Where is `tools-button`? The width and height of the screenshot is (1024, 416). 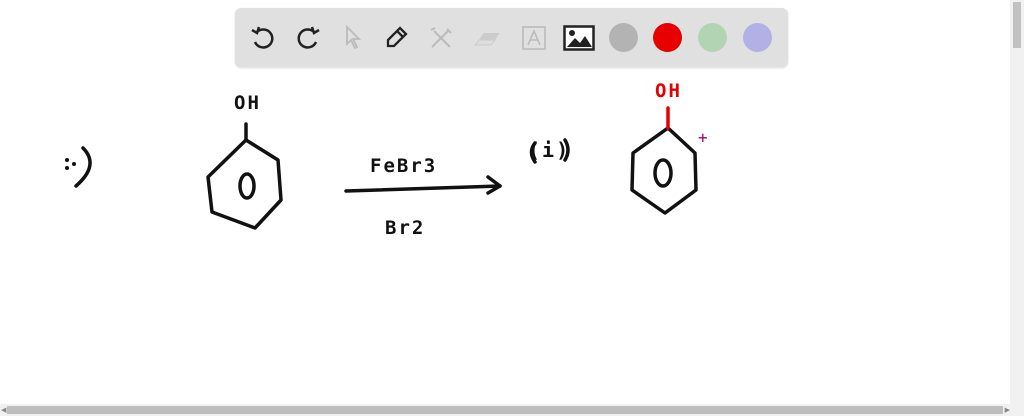
tools-button is located at coordinates (441, 38).